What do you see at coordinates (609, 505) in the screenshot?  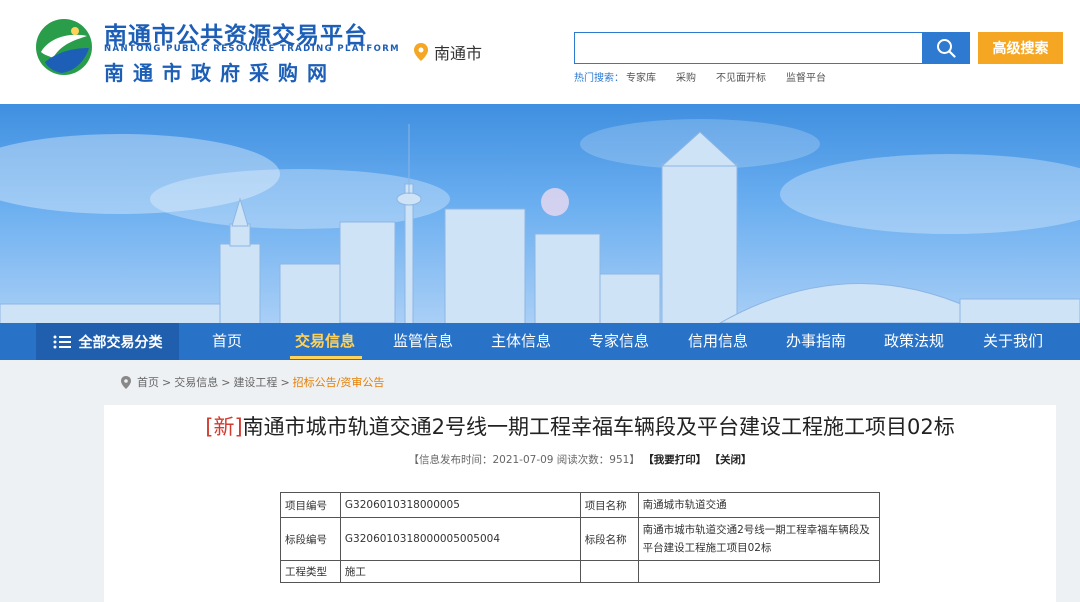 I see `table-key: 项目名称` at bounding box center [609, 505].